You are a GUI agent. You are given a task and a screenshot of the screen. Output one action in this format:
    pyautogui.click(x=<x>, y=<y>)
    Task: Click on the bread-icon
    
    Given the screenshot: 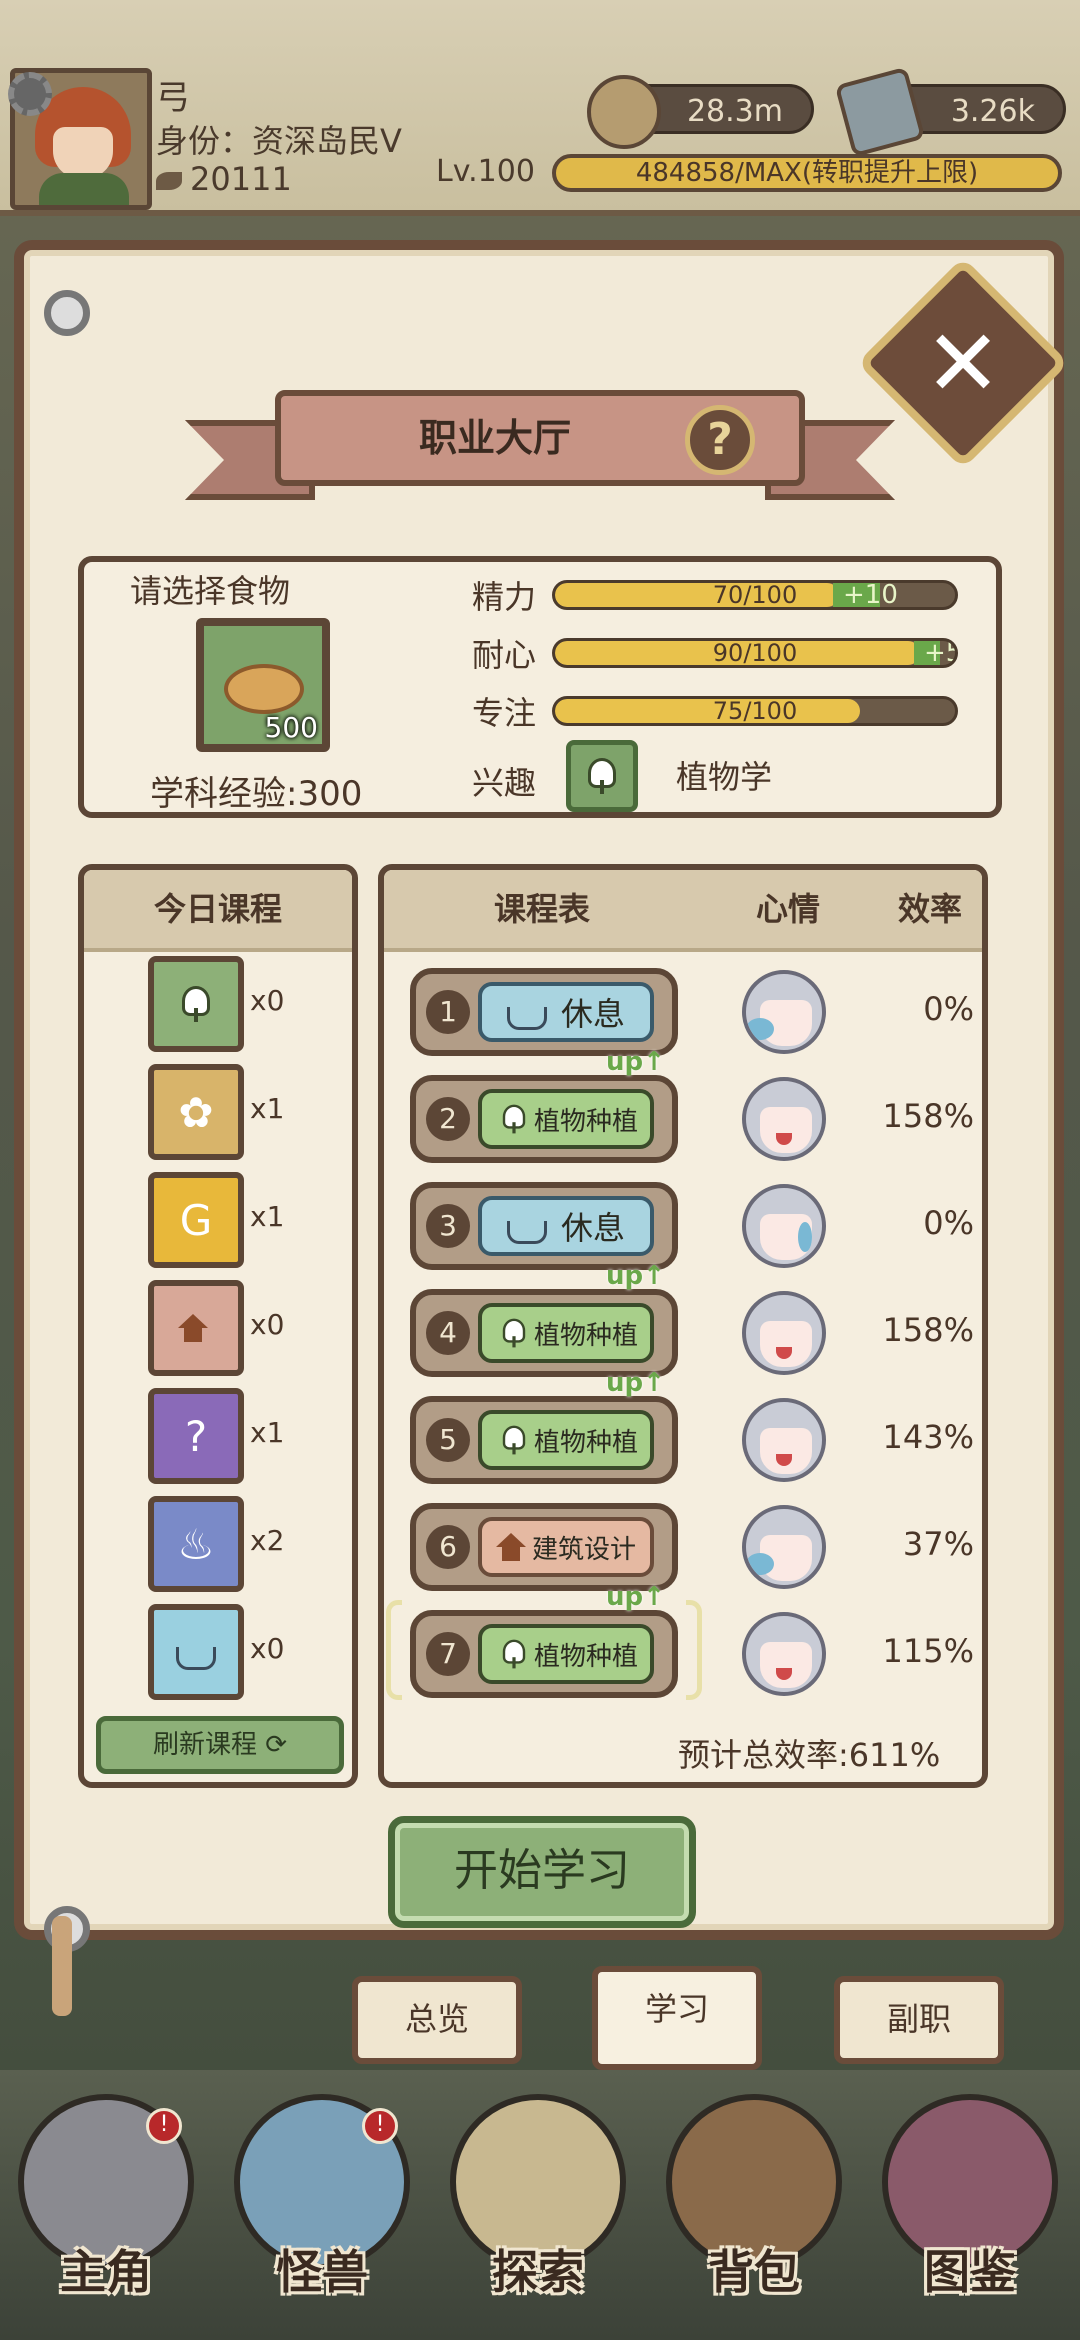 What is the action you would take?
    pyautogui.click(x=264, y=689)
    